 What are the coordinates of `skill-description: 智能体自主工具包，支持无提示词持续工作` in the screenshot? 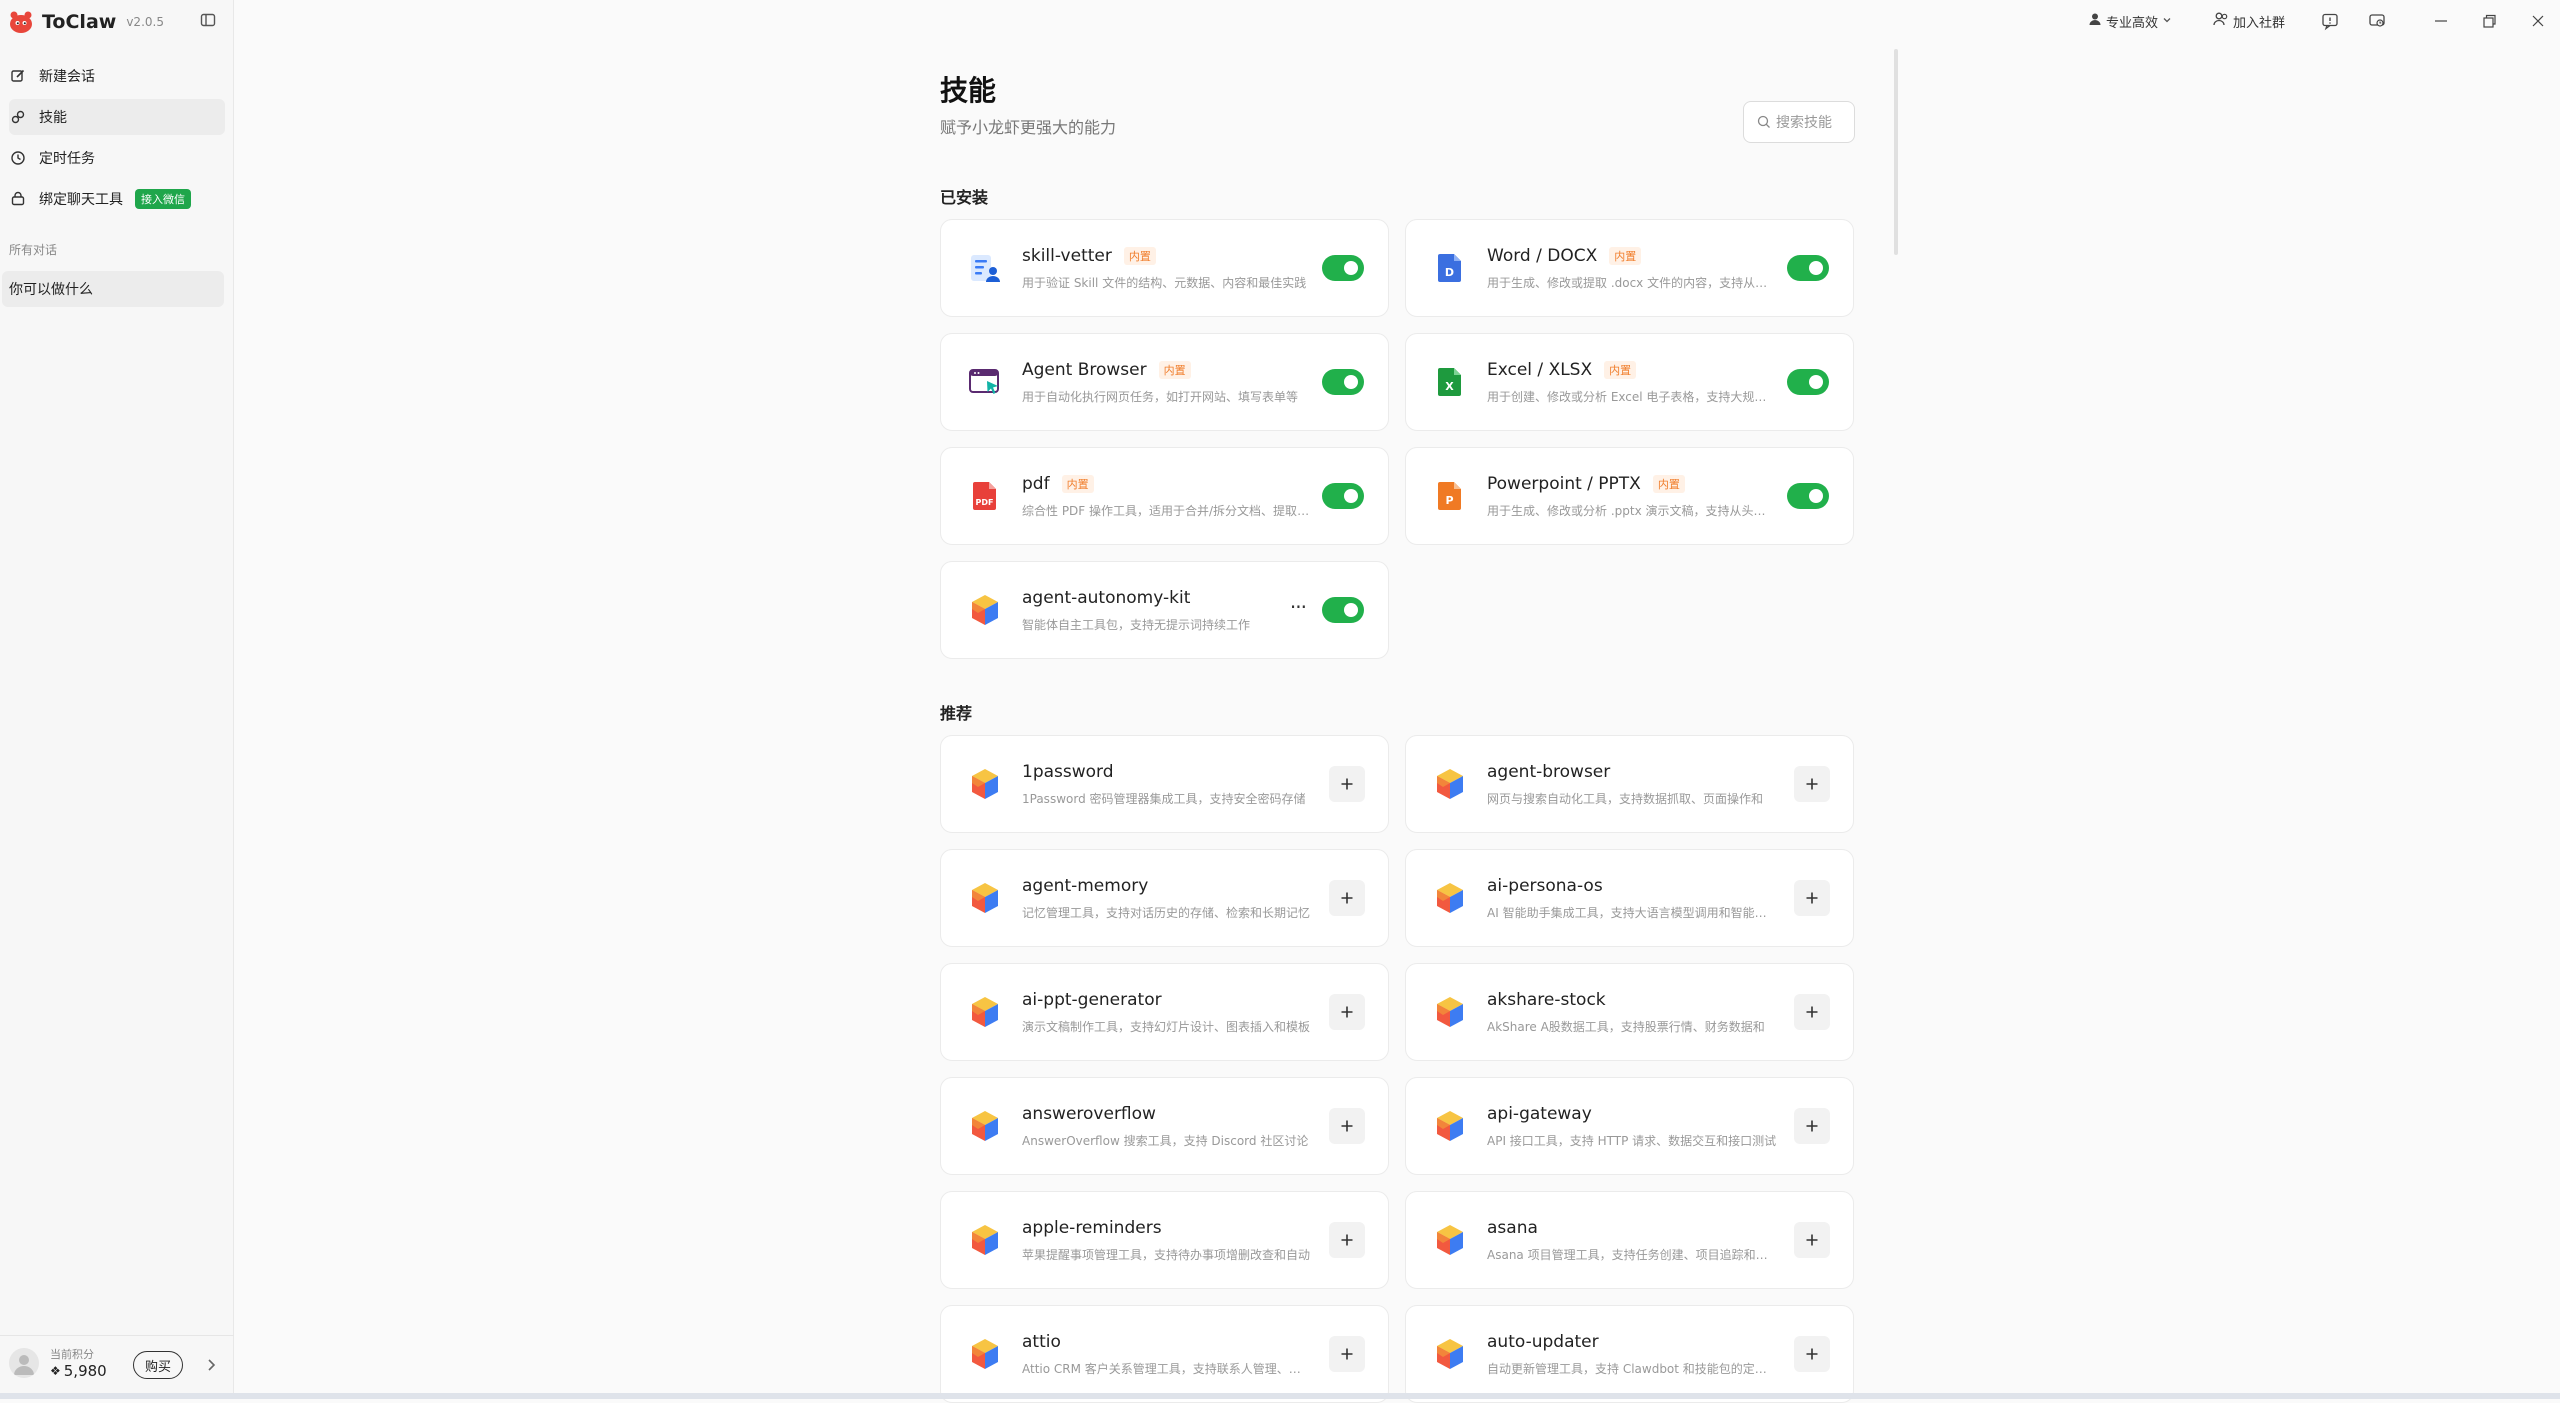 It's located at (1136, 625).